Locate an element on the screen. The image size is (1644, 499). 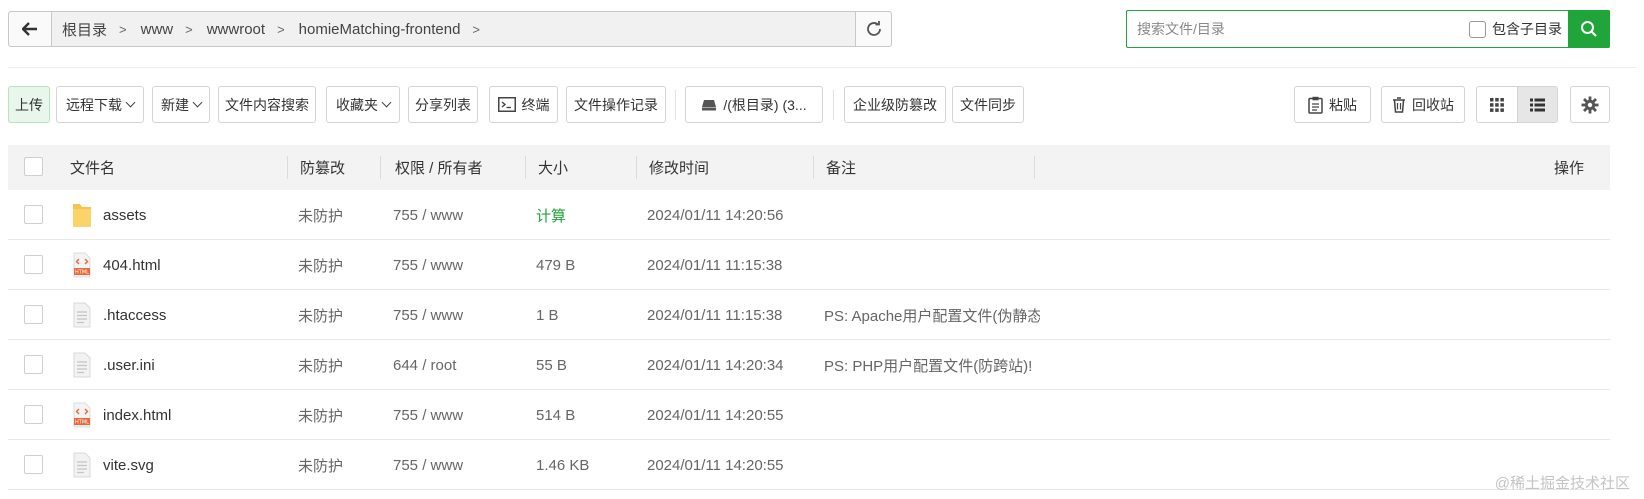
permission-owner: 644 / root is located at coordinates (424, 365).